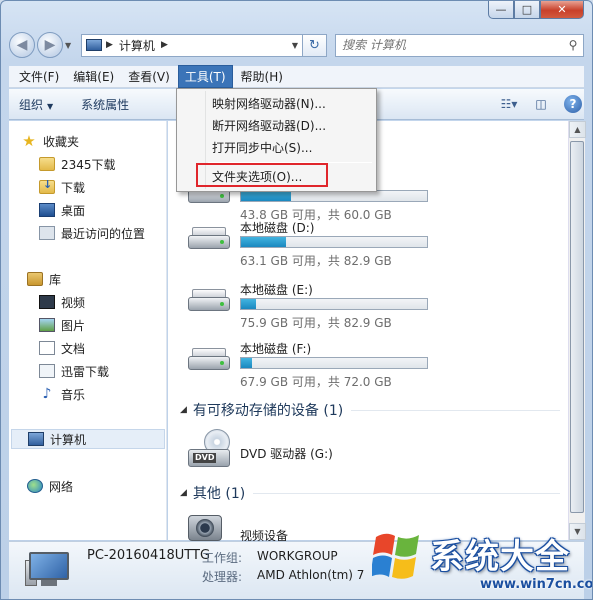  I want to click on pictures-icon, so click(47, 325).